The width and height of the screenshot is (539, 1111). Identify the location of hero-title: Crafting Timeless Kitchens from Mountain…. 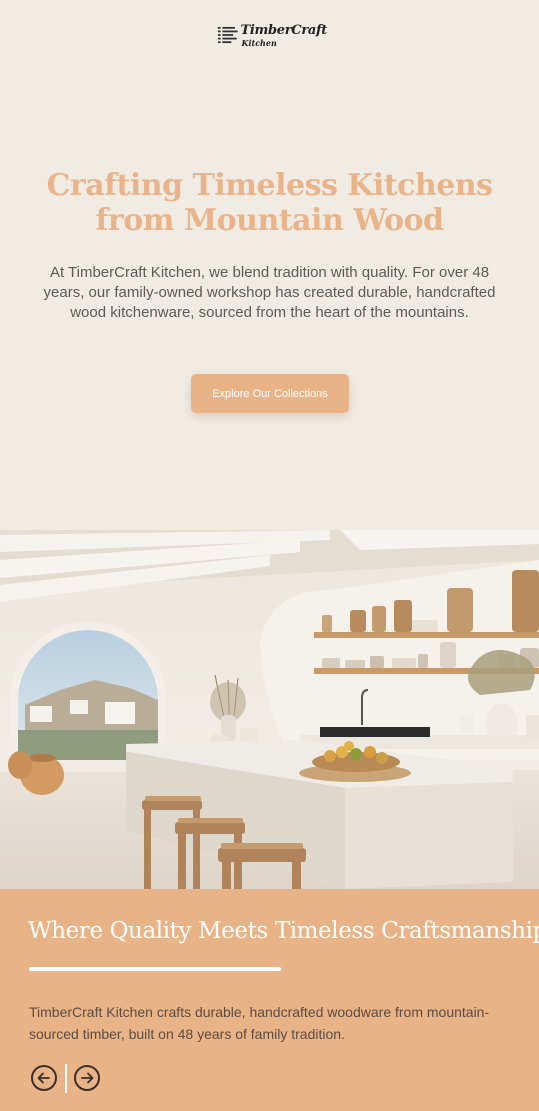
(269, 203).